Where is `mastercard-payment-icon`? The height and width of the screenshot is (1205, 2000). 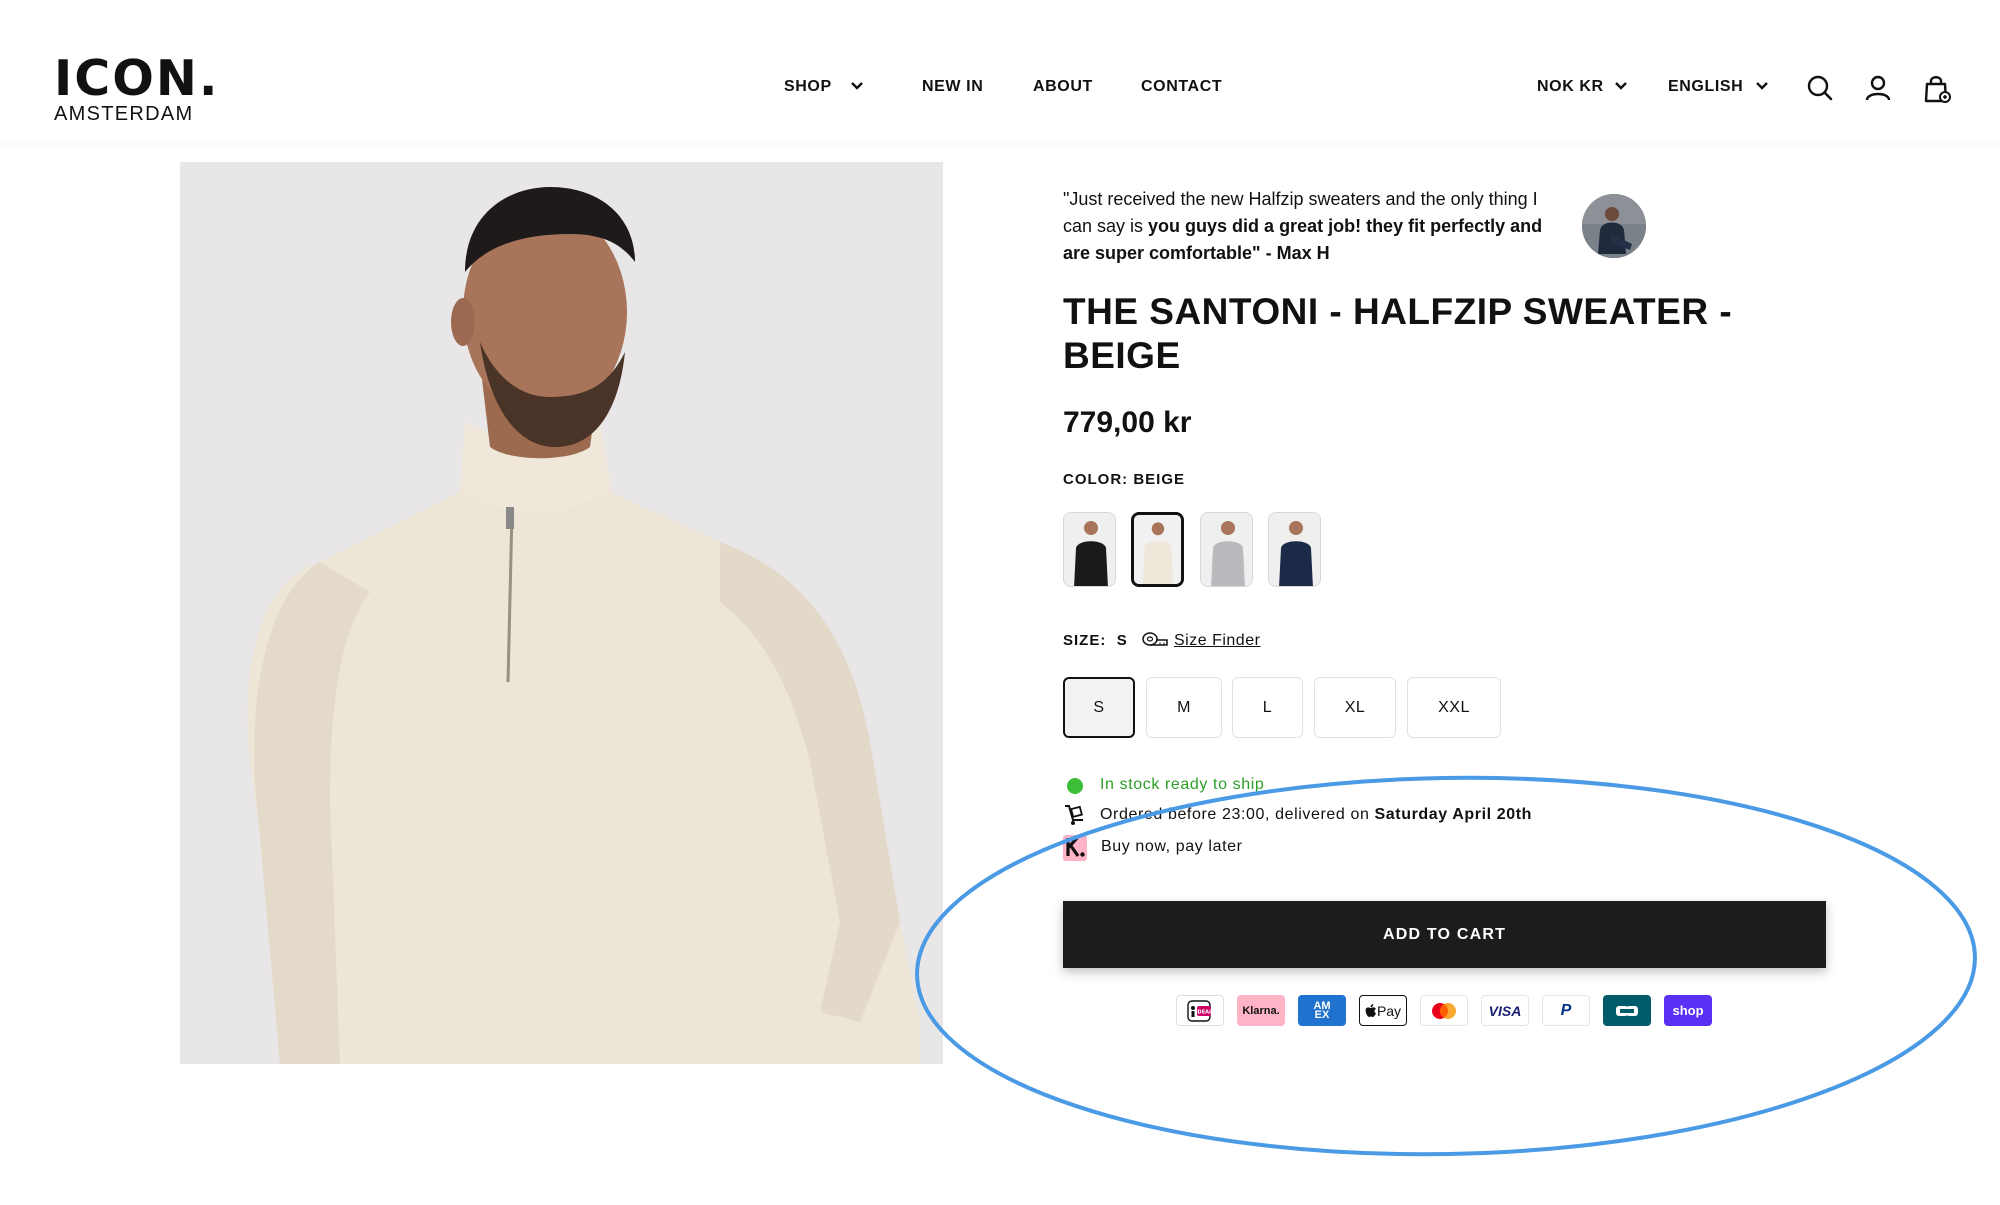
mastercard-payment-icon is located at coordinates (1444, 1010).